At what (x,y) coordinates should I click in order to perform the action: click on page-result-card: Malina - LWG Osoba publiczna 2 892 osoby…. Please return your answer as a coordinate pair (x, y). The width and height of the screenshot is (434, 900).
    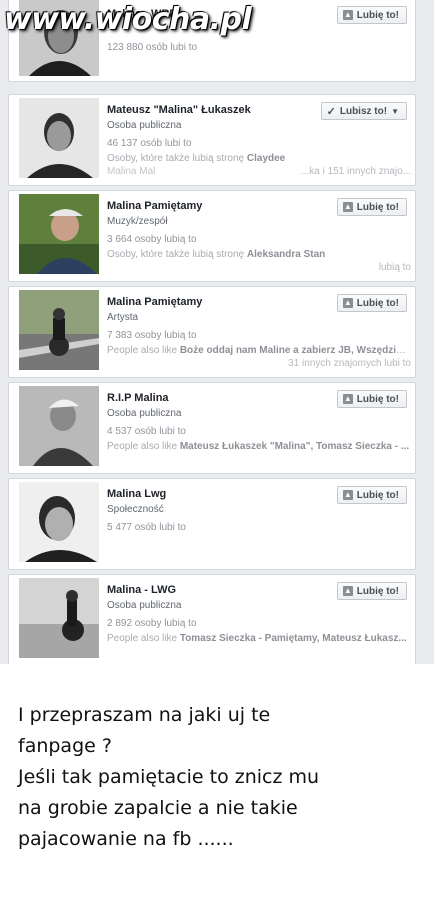
    Looking at the image, I should click on (212, 619).